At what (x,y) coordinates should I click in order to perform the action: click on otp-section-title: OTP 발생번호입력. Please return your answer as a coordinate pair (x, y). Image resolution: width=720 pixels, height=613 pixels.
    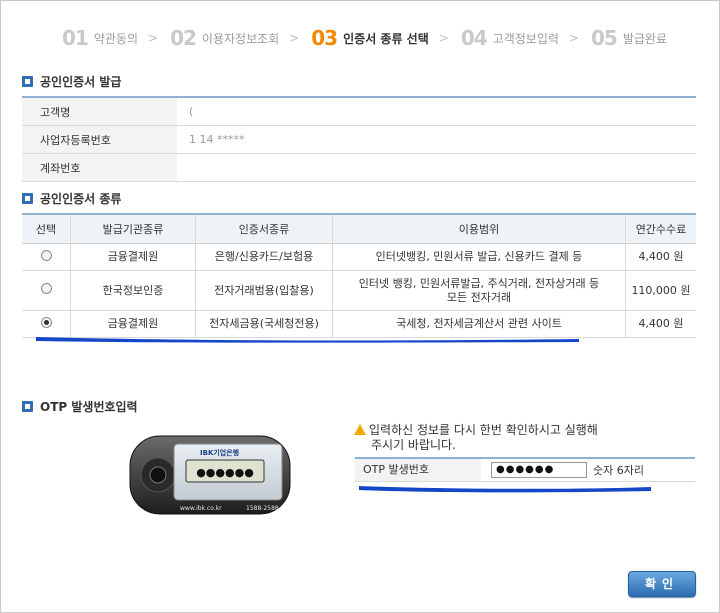
    Looking at the image, I should click on (80, 406).